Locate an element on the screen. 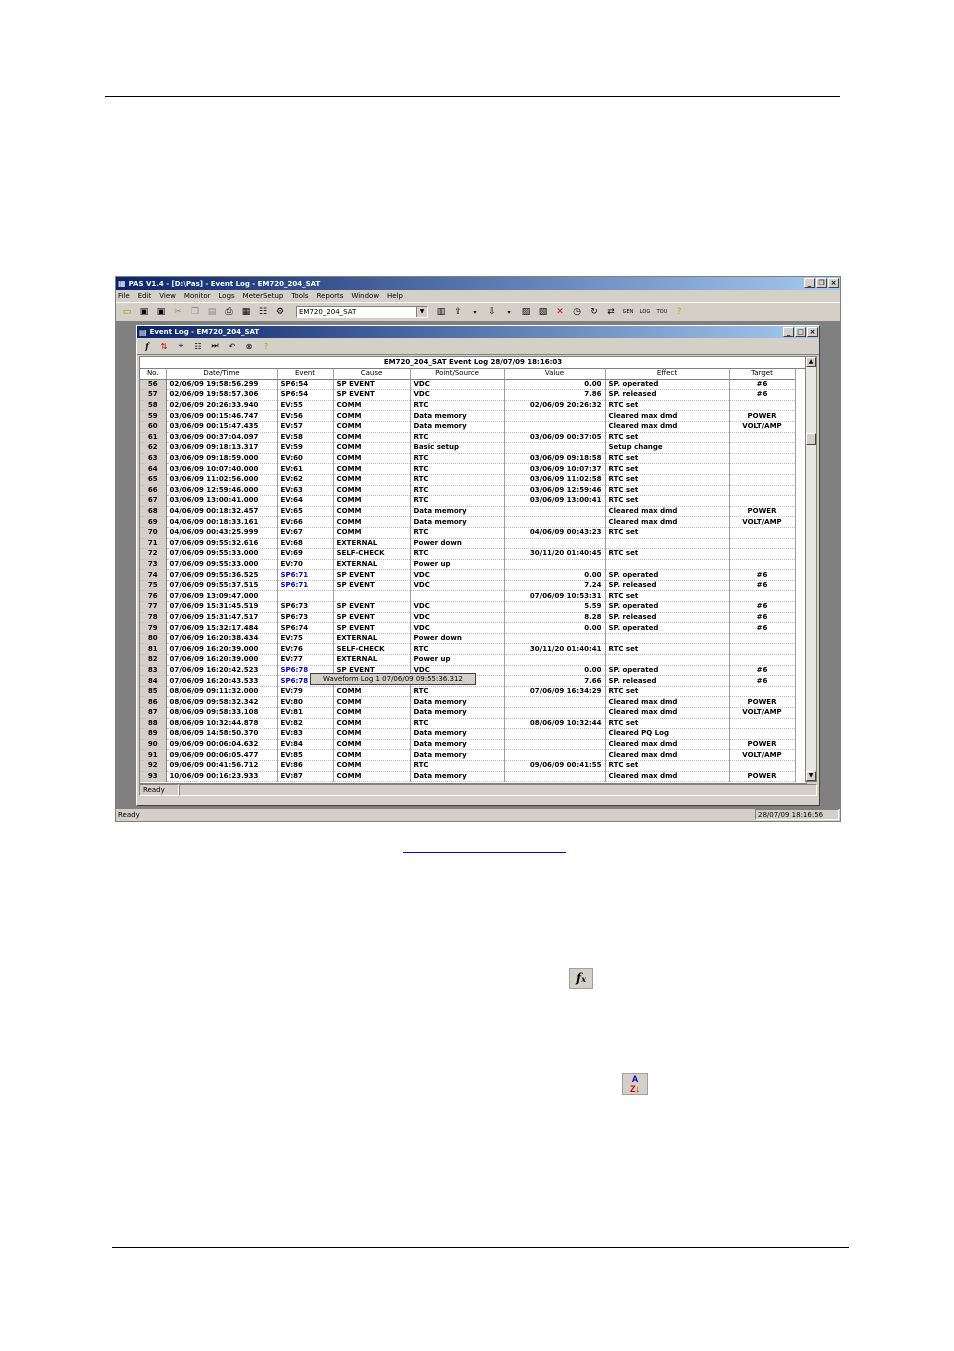 This screenshot has width=954, height=1351. menu-reports: Reports is located at coordinates (330, 296).